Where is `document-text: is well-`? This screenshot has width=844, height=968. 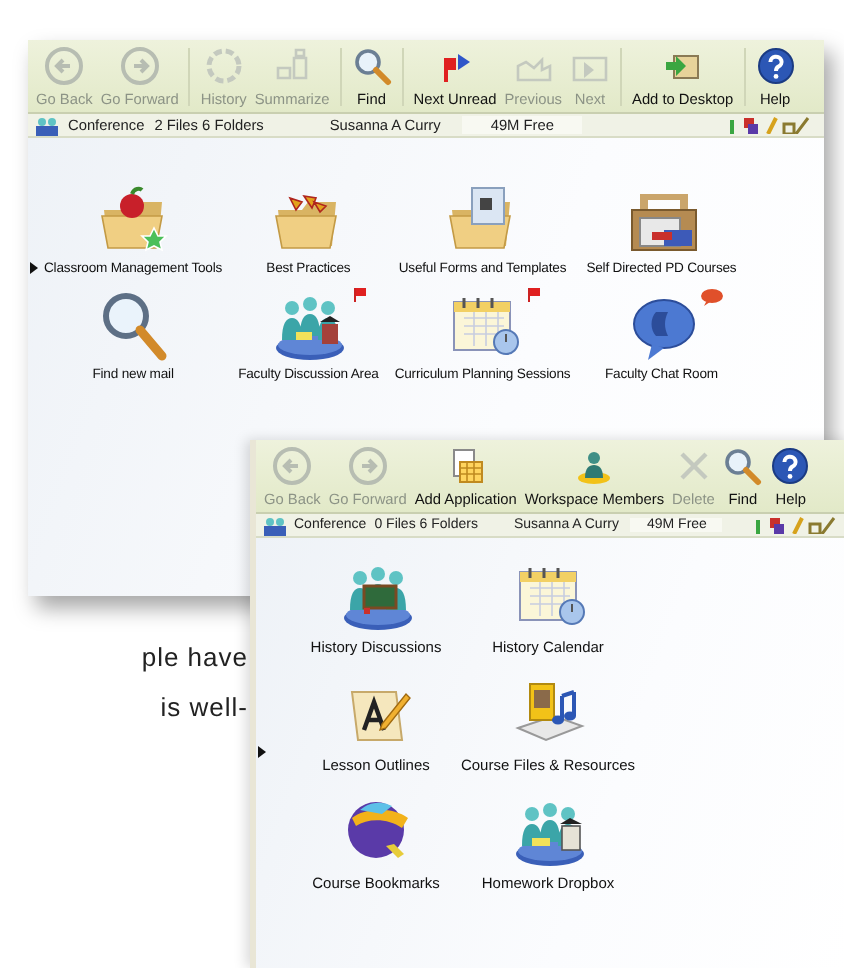
document-text: is well- is located at coordinates (204, 707).